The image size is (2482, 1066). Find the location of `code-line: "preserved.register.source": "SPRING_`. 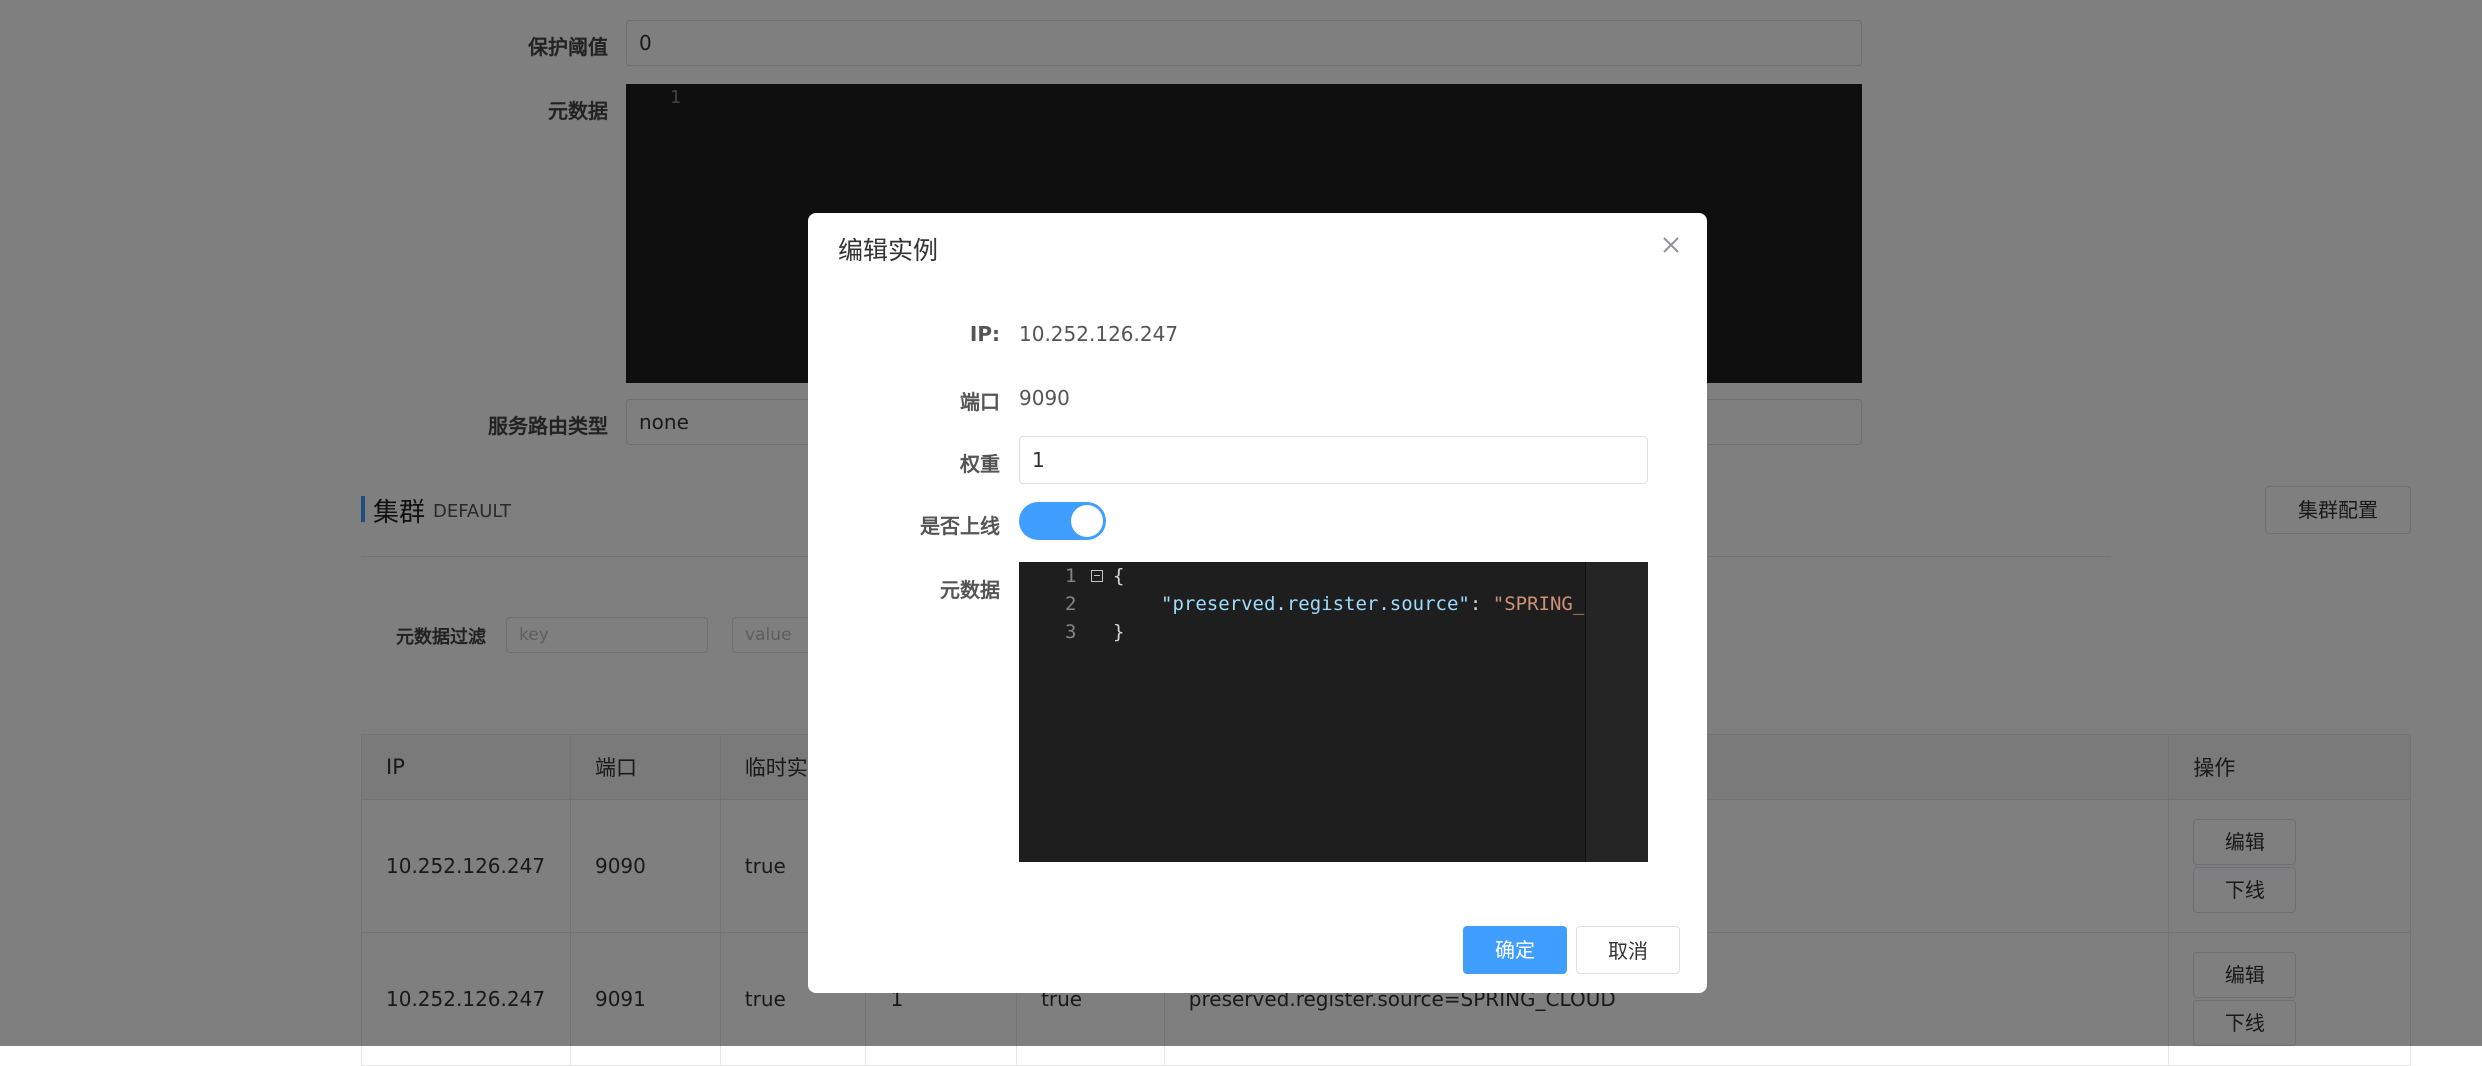

code-line: "preserved.register.source": "SPRING_ is located at coordinates (1372, 604).